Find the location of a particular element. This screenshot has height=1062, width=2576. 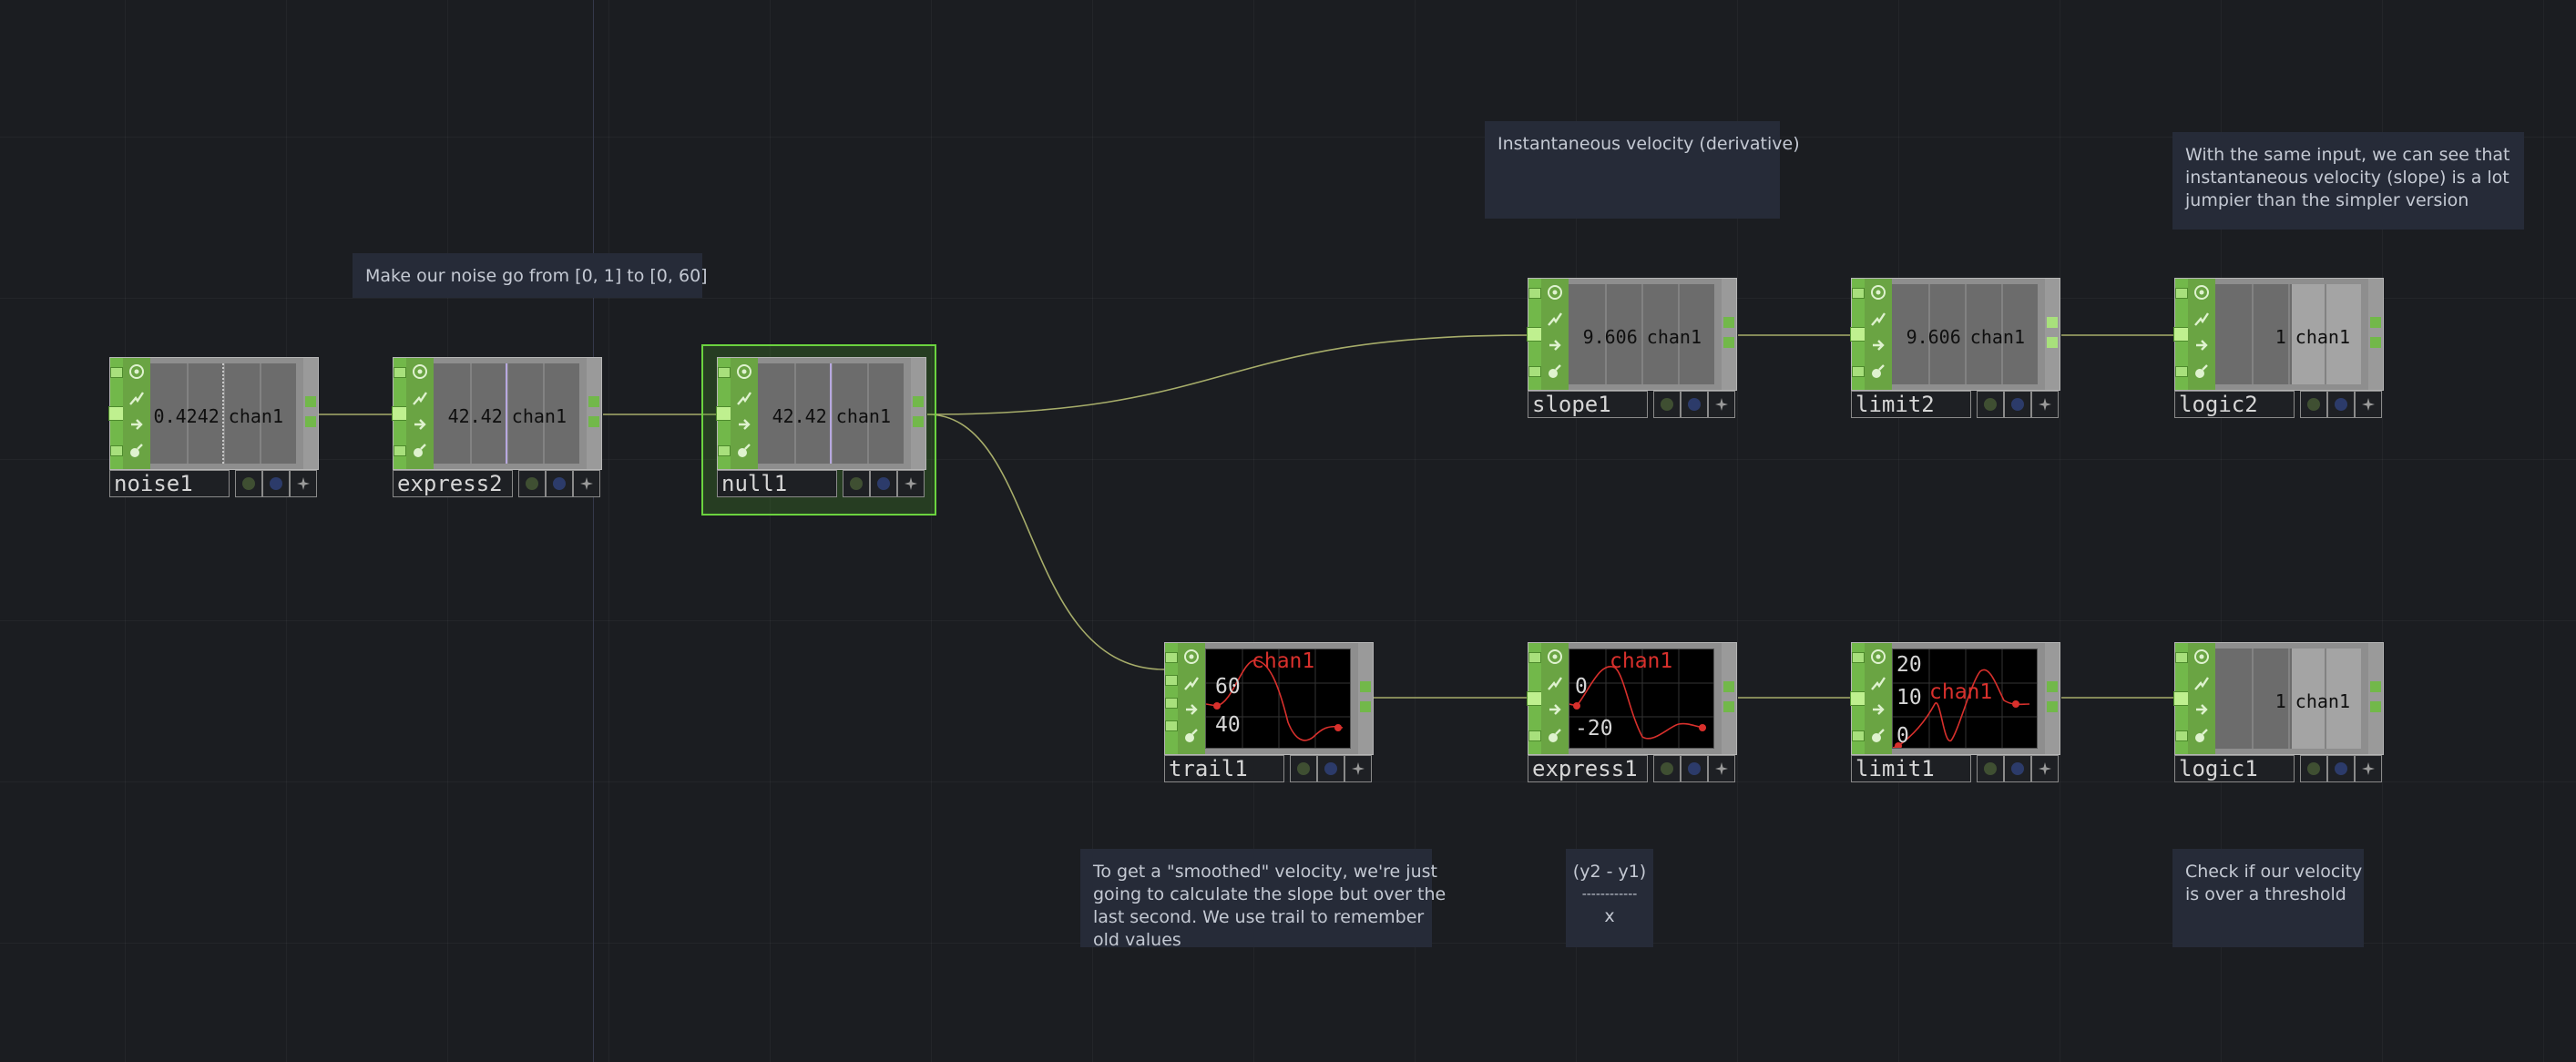

comment-instantaneous-velocity: Instantaneous velocity (derivative) is located at coordinates (1642, 170).